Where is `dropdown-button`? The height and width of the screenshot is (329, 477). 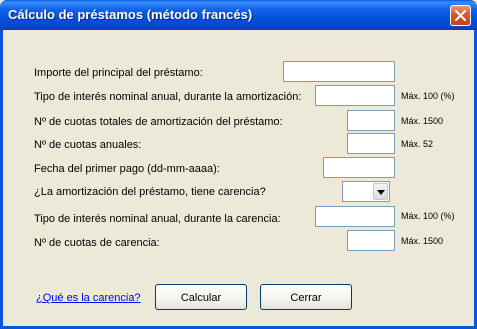 dropdown-button is located at coordinates (380, 191).